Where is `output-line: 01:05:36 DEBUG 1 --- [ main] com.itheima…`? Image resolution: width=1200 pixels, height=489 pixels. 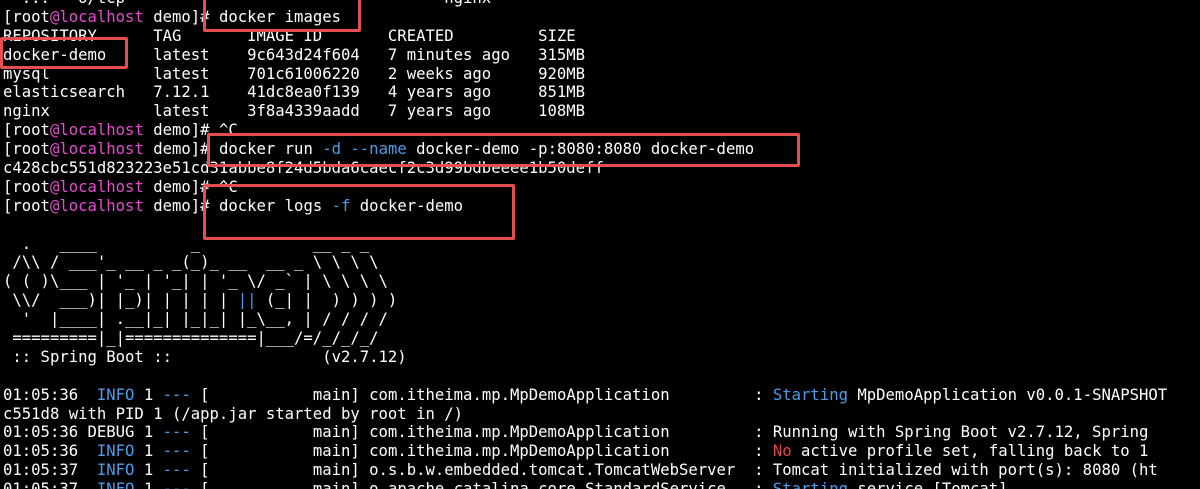 output-line: 01:05:36 DEBUG 1 --- [ main] com.itheima… is located at coordinates (585, 432).